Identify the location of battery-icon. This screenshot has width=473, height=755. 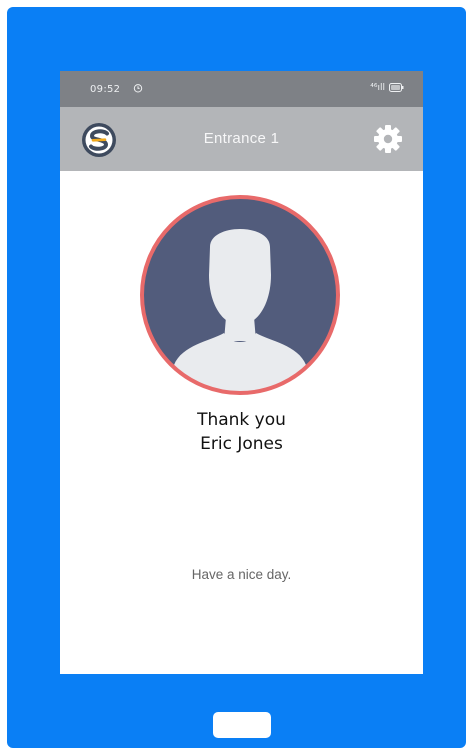
(396, 89).